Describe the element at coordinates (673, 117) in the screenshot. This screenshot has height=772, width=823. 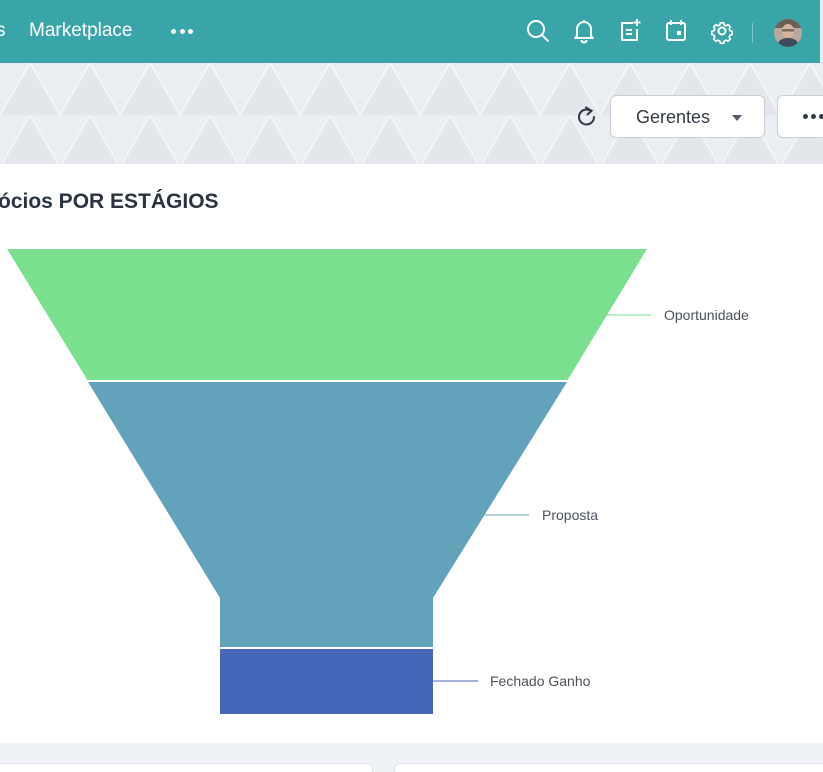
I see `managers-filter-label: Gerentes` at that location.